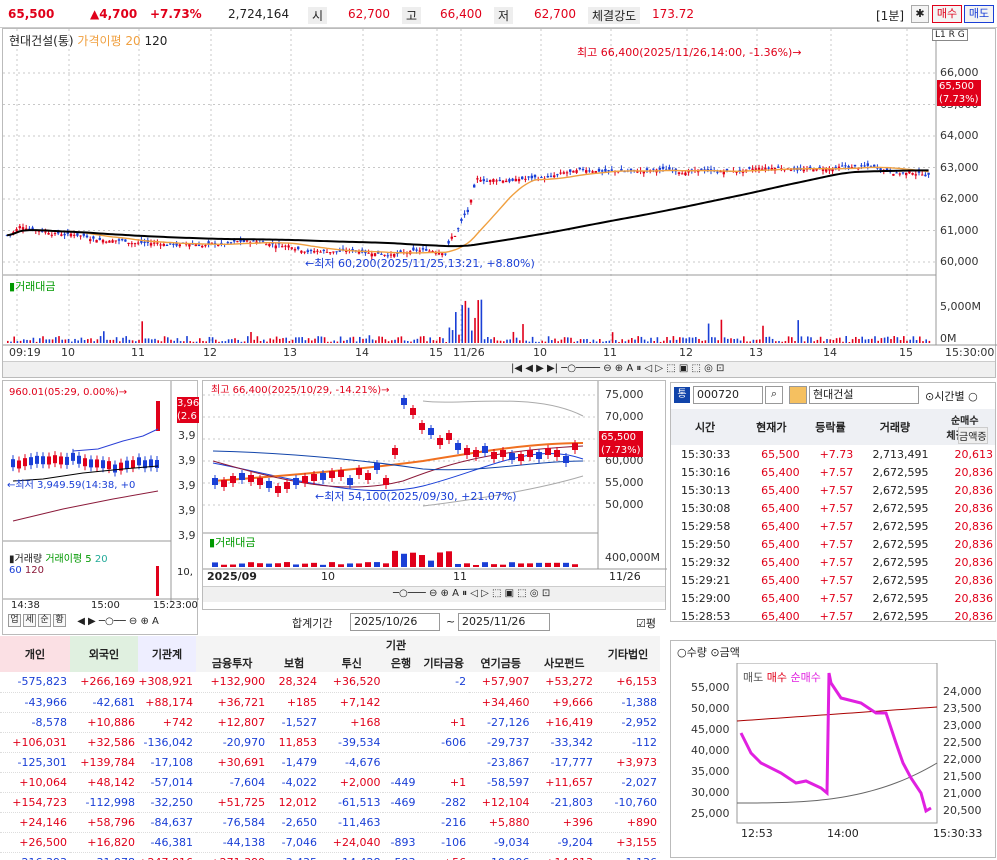 This screenshot has width=997, height=860. I want to click on tick-cell: 65,400, so click(780, 472).